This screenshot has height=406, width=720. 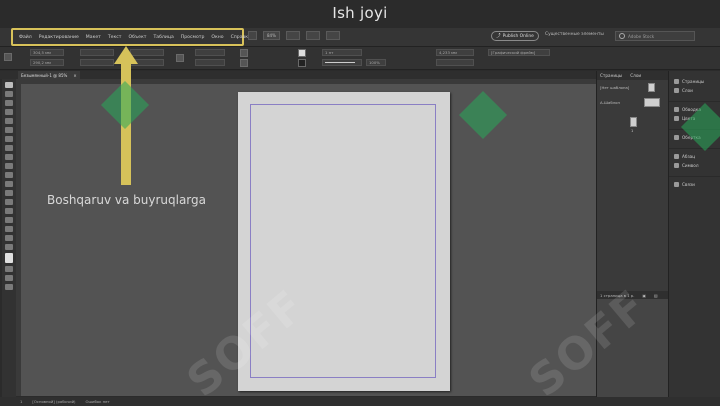 What do you see at coordinates (193, 37) in the screenshot?
I see `menu-item-view: Просмотр` at bounding box center [193, 37].